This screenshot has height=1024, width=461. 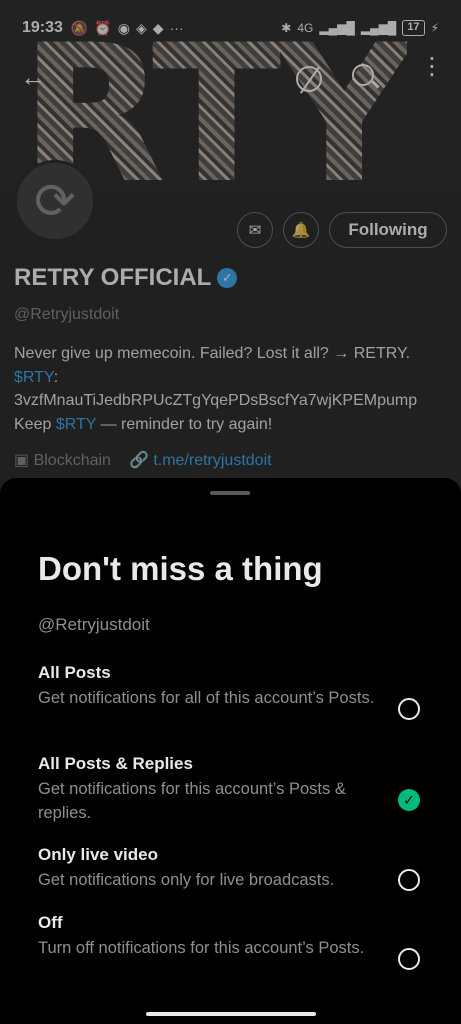 I want to click on sheet-drag-handle, so click(x=230, y=493).